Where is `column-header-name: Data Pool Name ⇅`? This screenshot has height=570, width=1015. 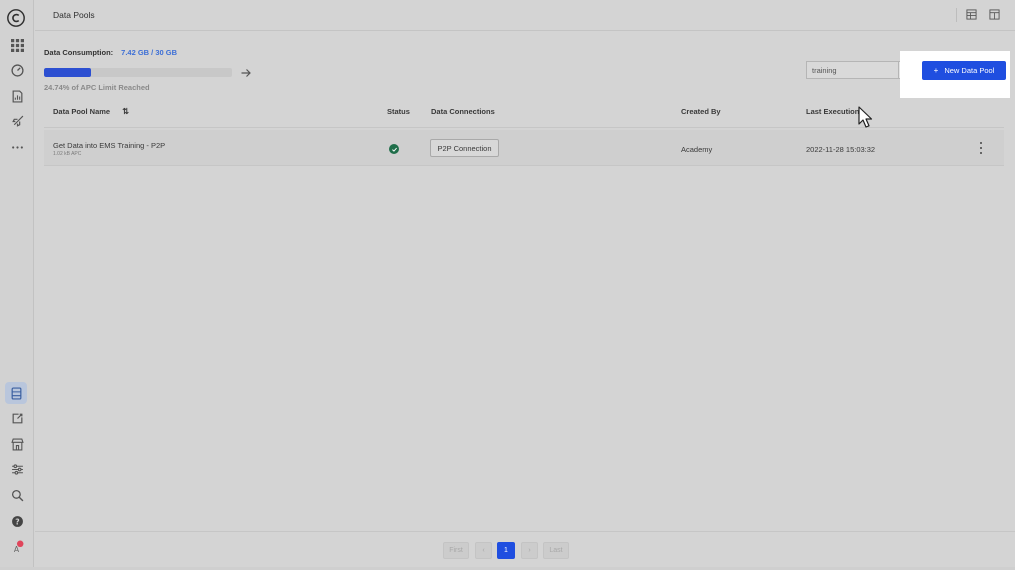 column-header-name: Data Pool Name ⇅ is located at coordinates (91, 111).